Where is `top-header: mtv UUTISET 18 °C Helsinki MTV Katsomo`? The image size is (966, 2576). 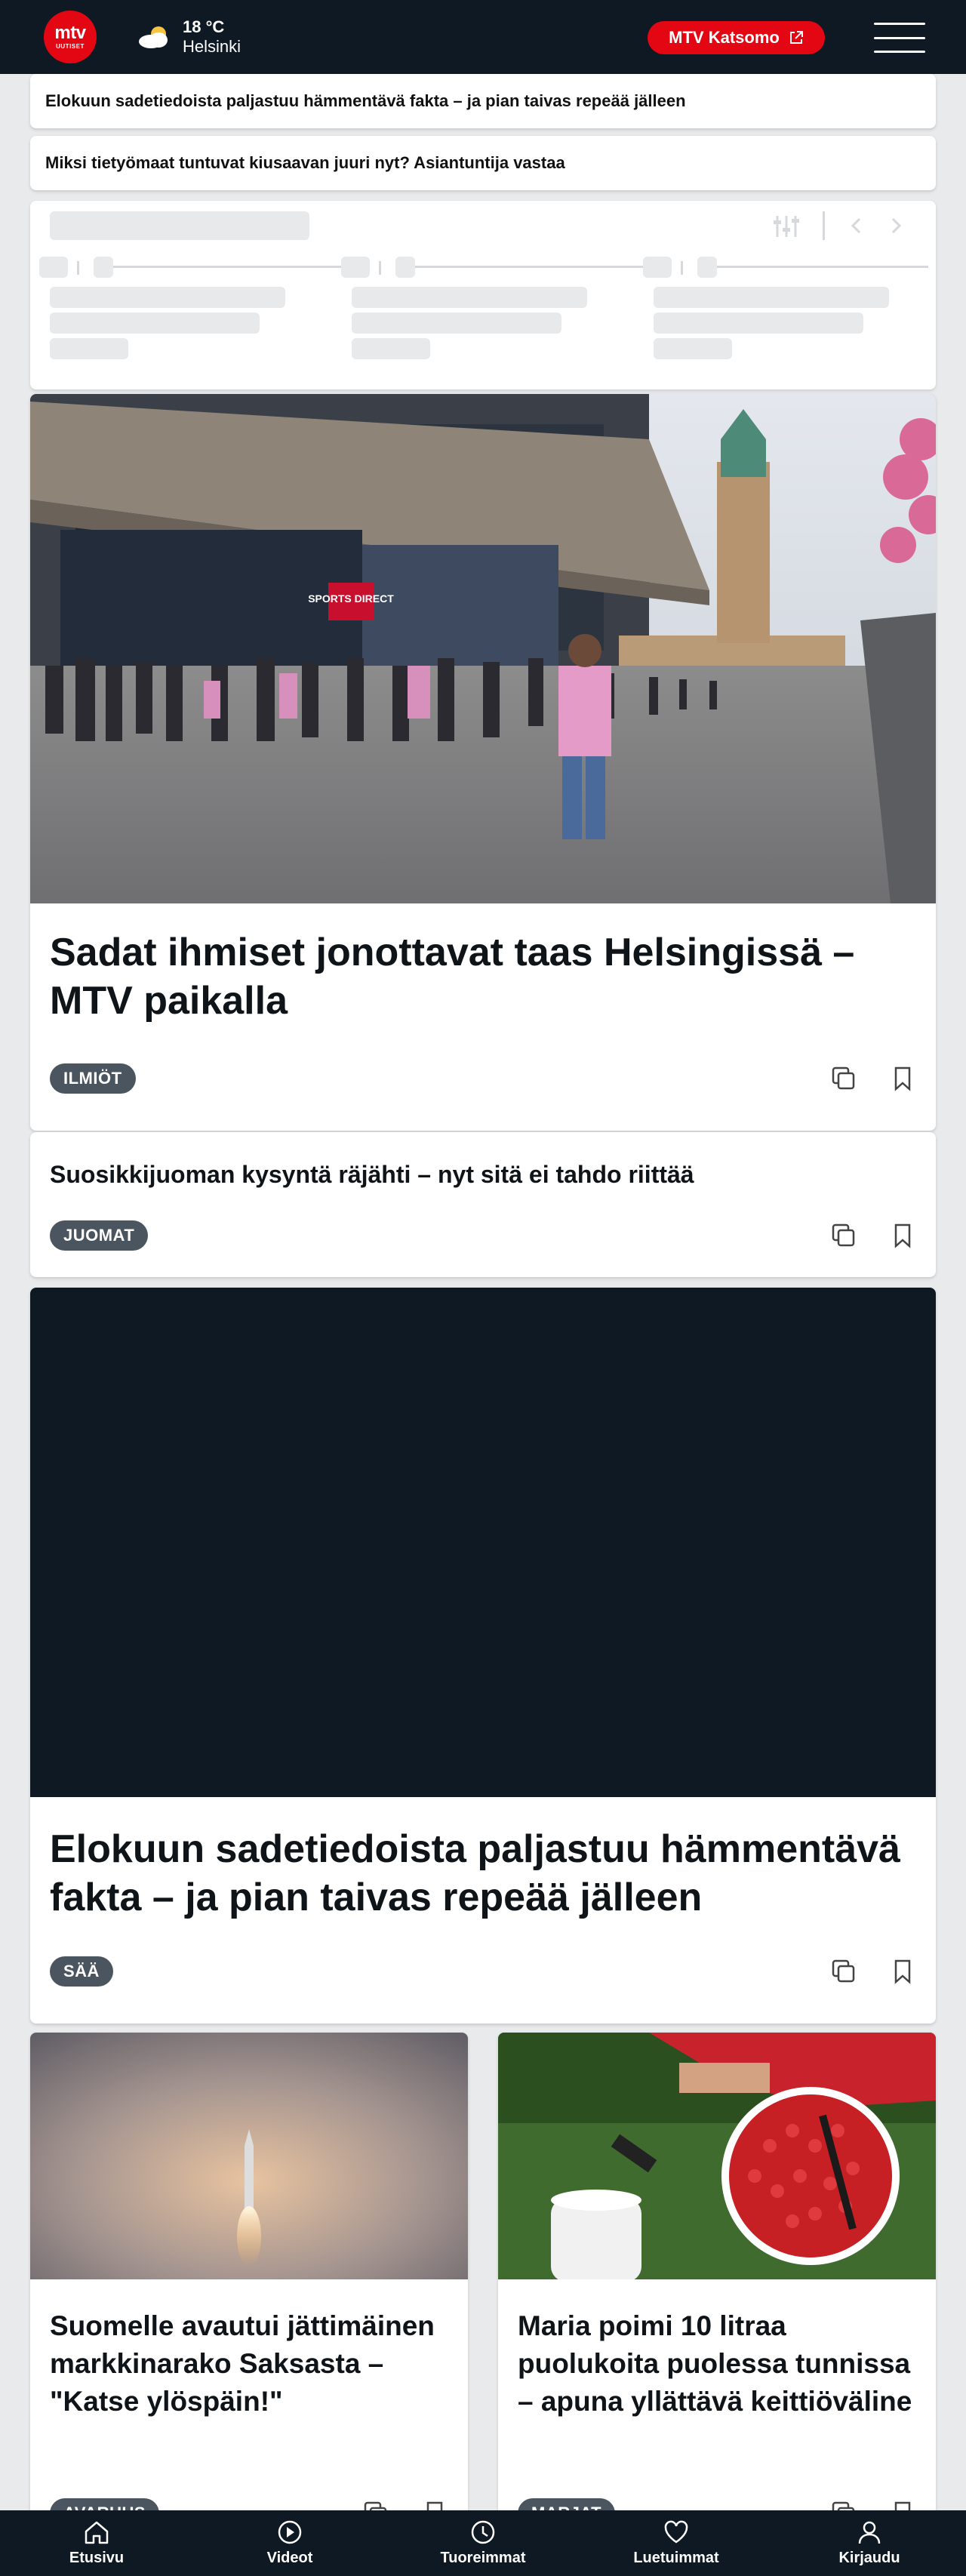 top-header: mtv UUTISET 18 °C Helsinki MTV Katsomo is located at coordinates (483, 37).